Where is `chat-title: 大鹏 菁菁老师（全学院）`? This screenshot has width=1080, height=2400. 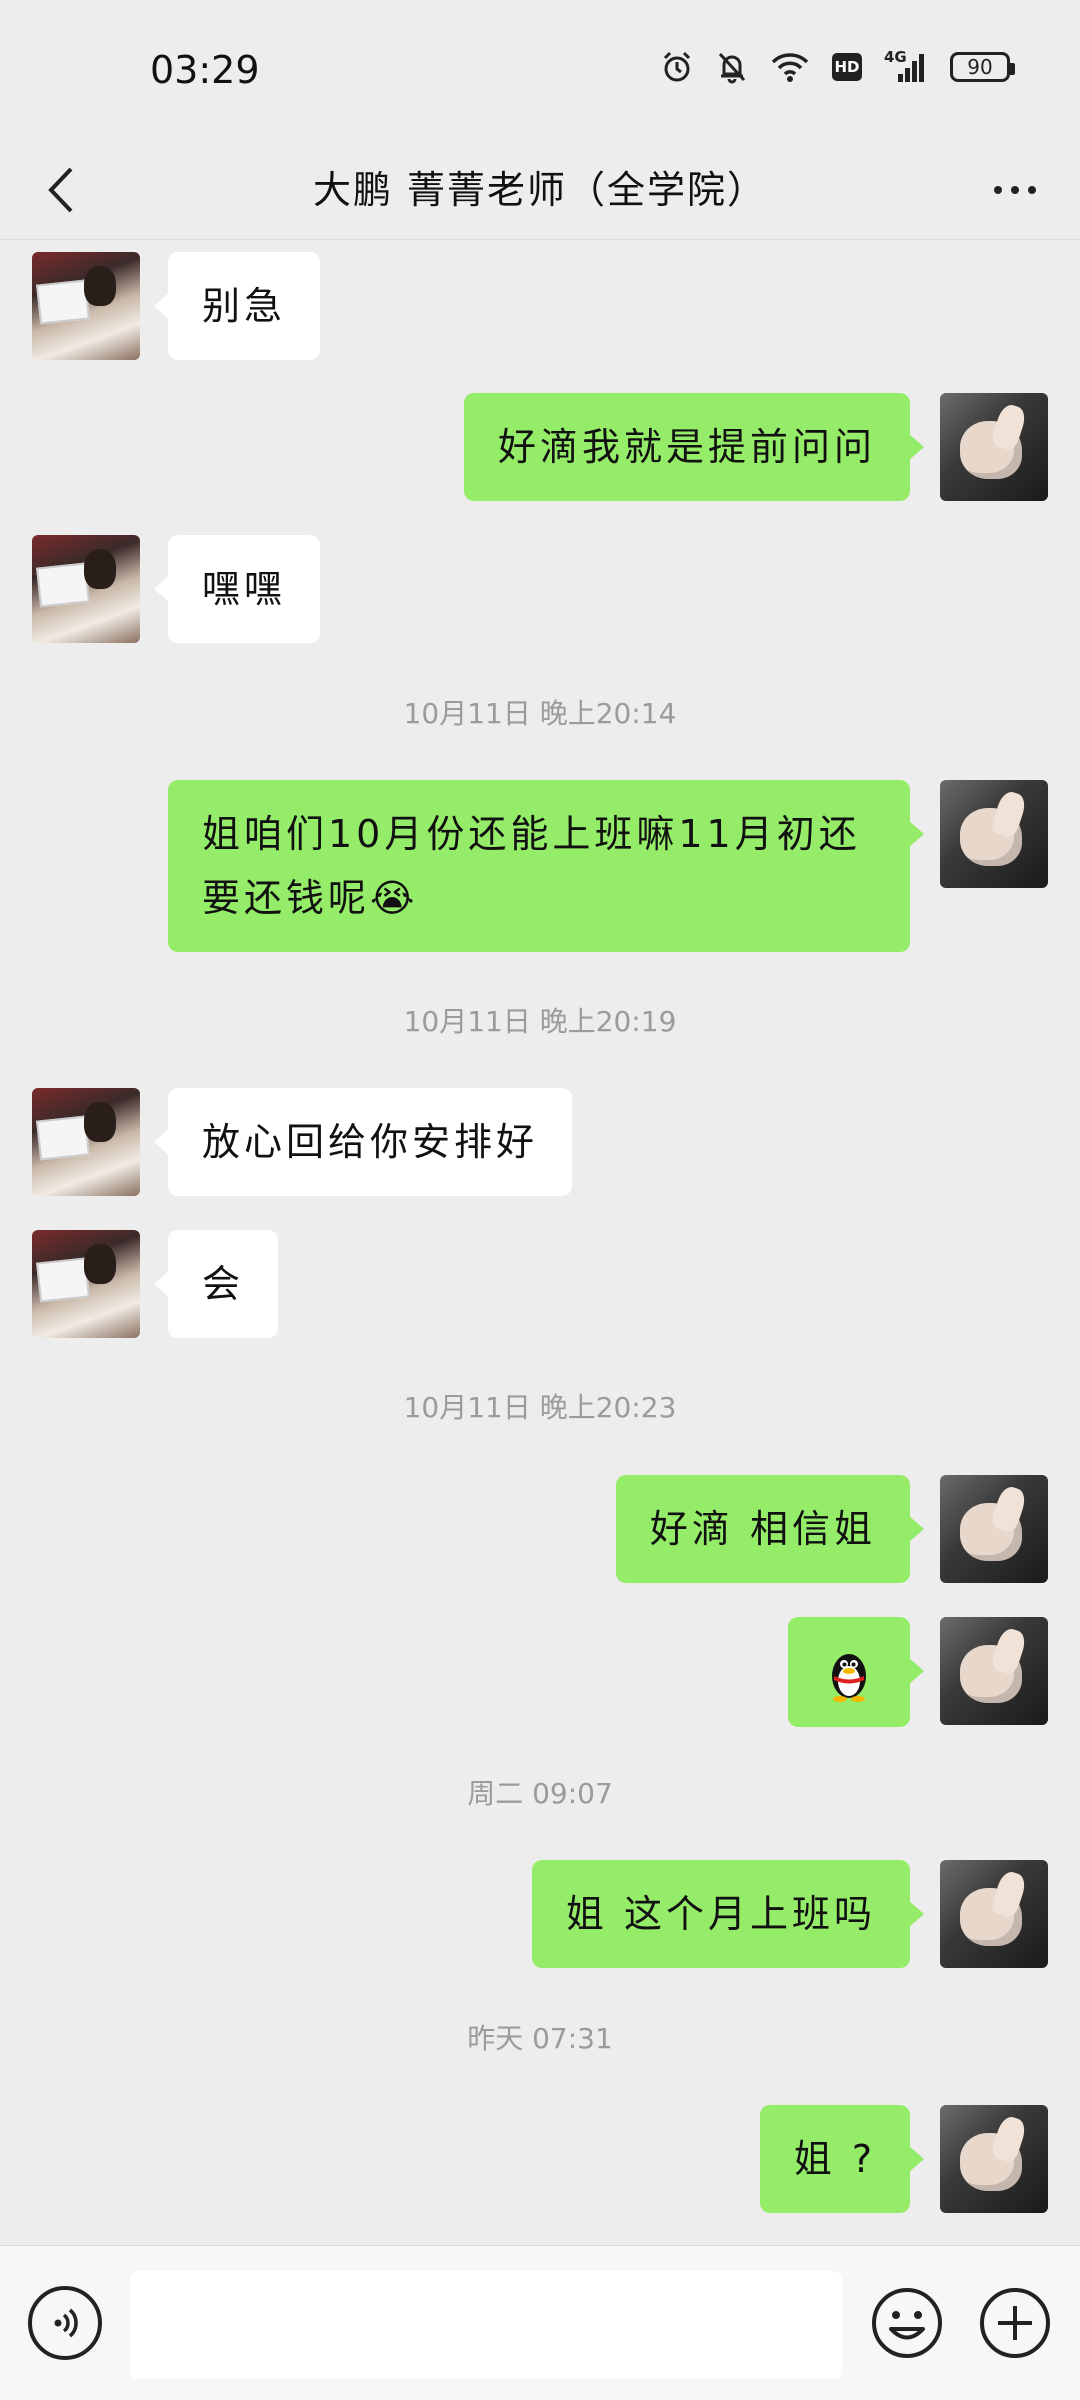 chat-title: 大鹏 菁菁老师（全学院） is located at coordinates (540, 190).